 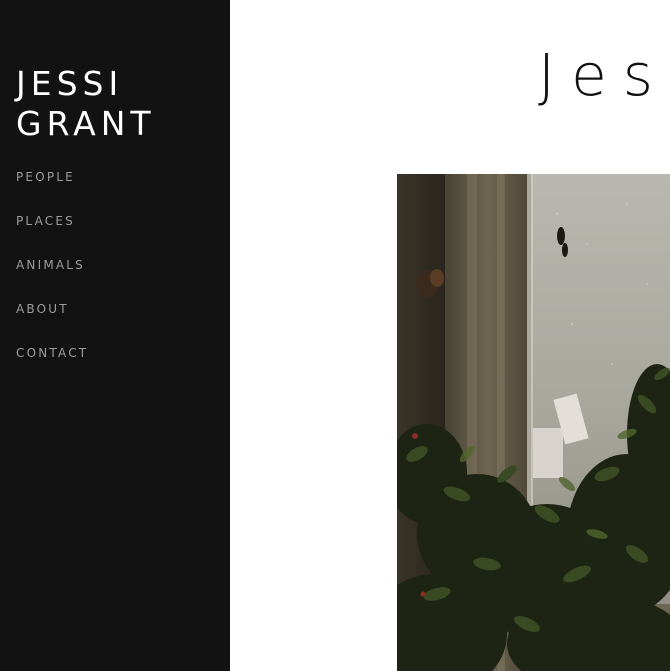 What do you see at coordinates (52, 190) in the screenshot?
I see `nav-item-people: PEOPLE` at bounding box center [52, 190].